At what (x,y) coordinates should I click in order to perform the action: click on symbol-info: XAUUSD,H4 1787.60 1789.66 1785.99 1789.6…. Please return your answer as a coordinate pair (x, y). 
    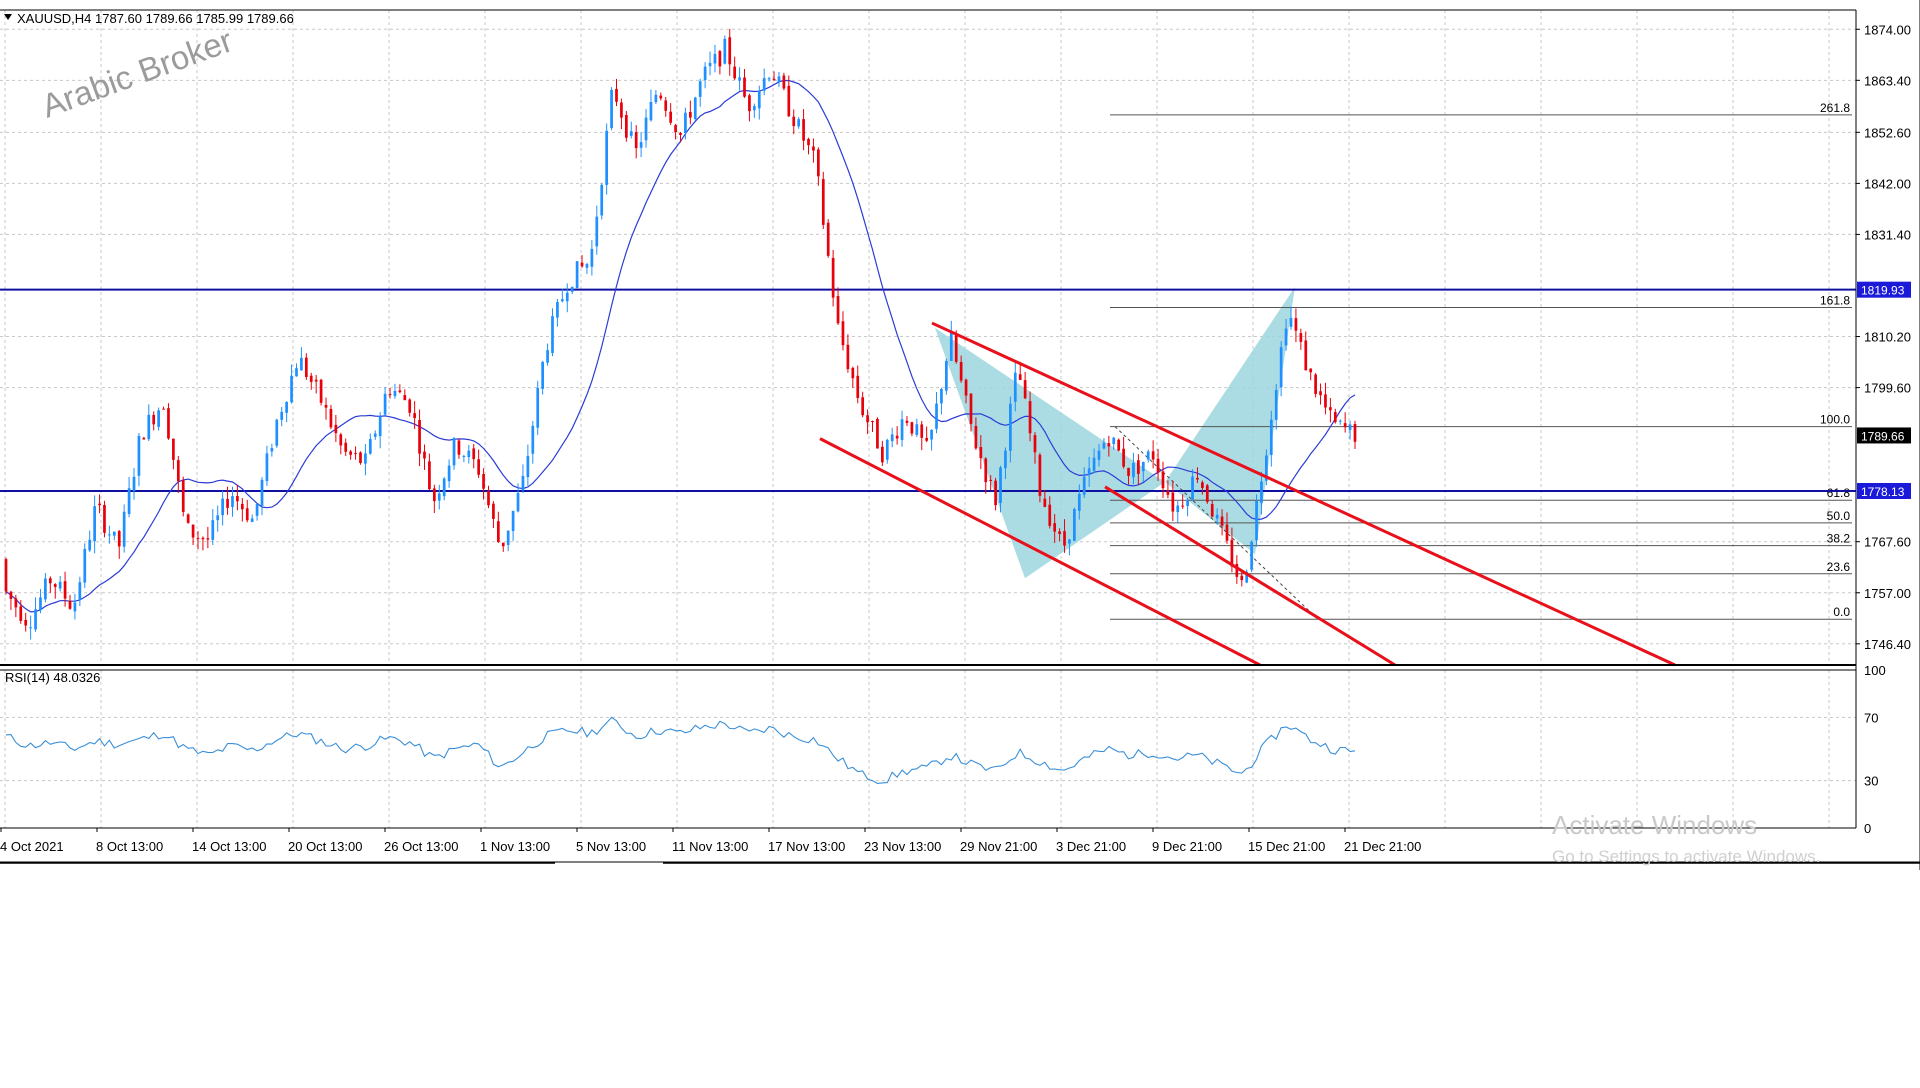
    Looking at the image, I should click on (155, 18).